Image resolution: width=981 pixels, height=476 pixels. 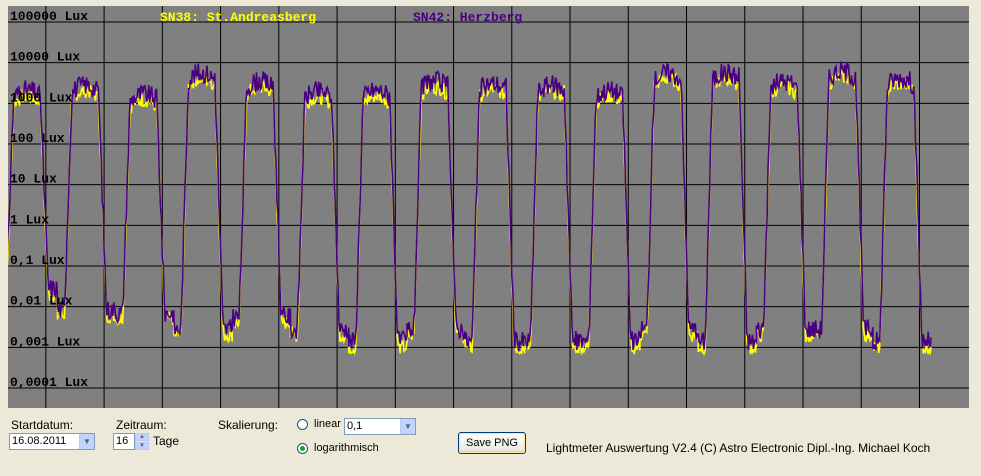 I want to click on linear-scale-value: 0,1, so click(x=355, y=426).